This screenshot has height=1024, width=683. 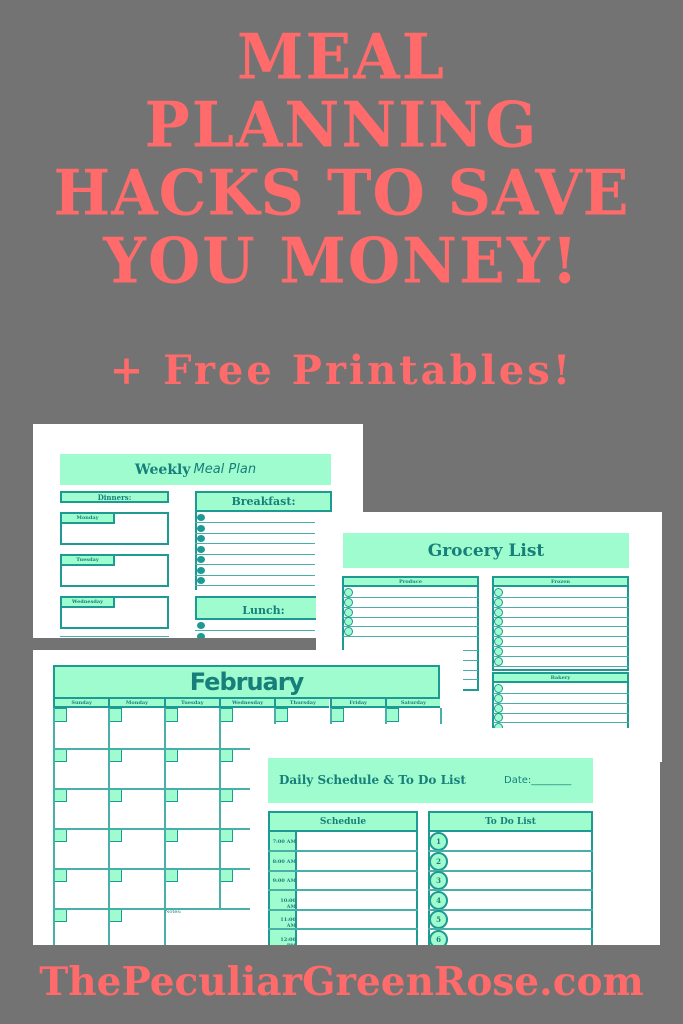 What do you see at coordinates (246, 703) in the screenshot?
I see `weekday-wednesday: Wednesday` at bounding box center [246, 703].